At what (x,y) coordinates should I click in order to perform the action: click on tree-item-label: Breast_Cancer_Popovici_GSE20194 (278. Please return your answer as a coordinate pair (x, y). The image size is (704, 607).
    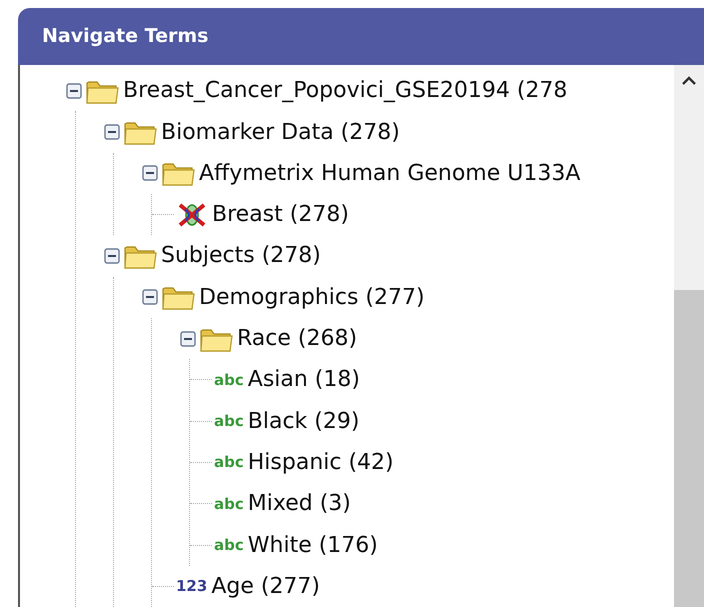
    Looking at the image, I should click on (345, 91).